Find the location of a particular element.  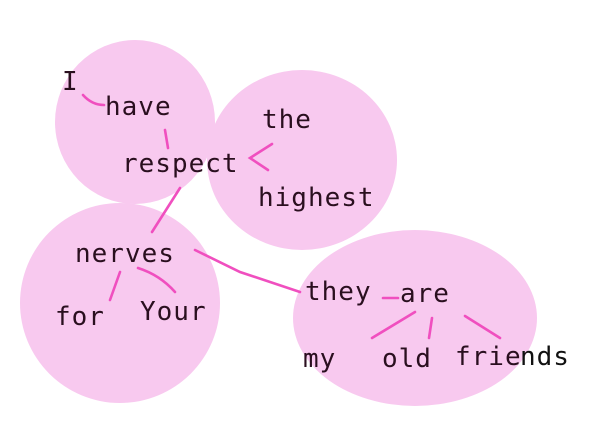

word-nerves: nerves is located at coordinates (125, 254).